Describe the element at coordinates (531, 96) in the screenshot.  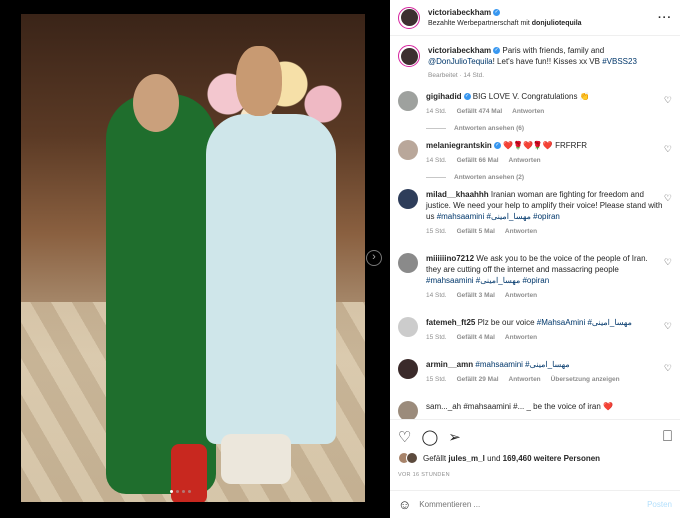
I see `comment-text: BIG LOVE V. Congratulations 👏` at that location.